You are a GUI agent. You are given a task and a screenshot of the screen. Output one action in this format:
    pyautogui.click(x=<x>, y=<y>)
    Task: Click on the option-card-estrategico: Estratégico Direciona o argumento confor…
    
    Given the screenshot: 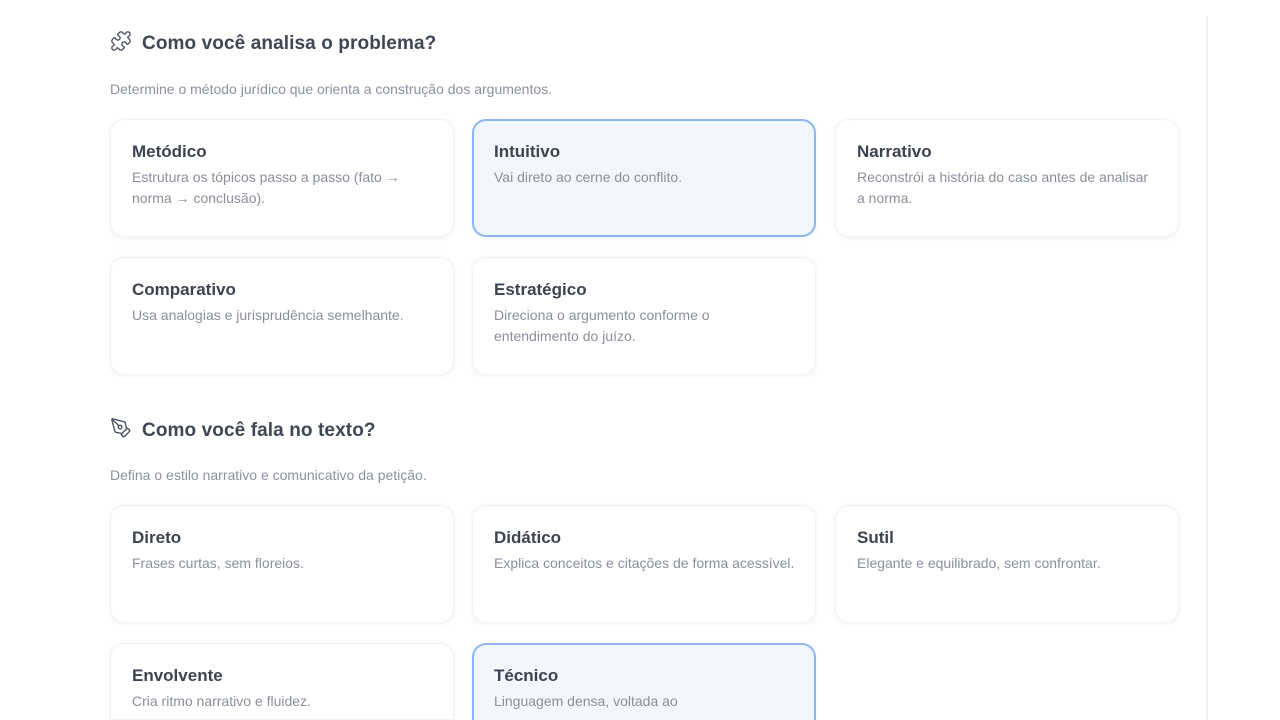 What is the action you would take?
    pyautogui.click(x=644, y=316)
    